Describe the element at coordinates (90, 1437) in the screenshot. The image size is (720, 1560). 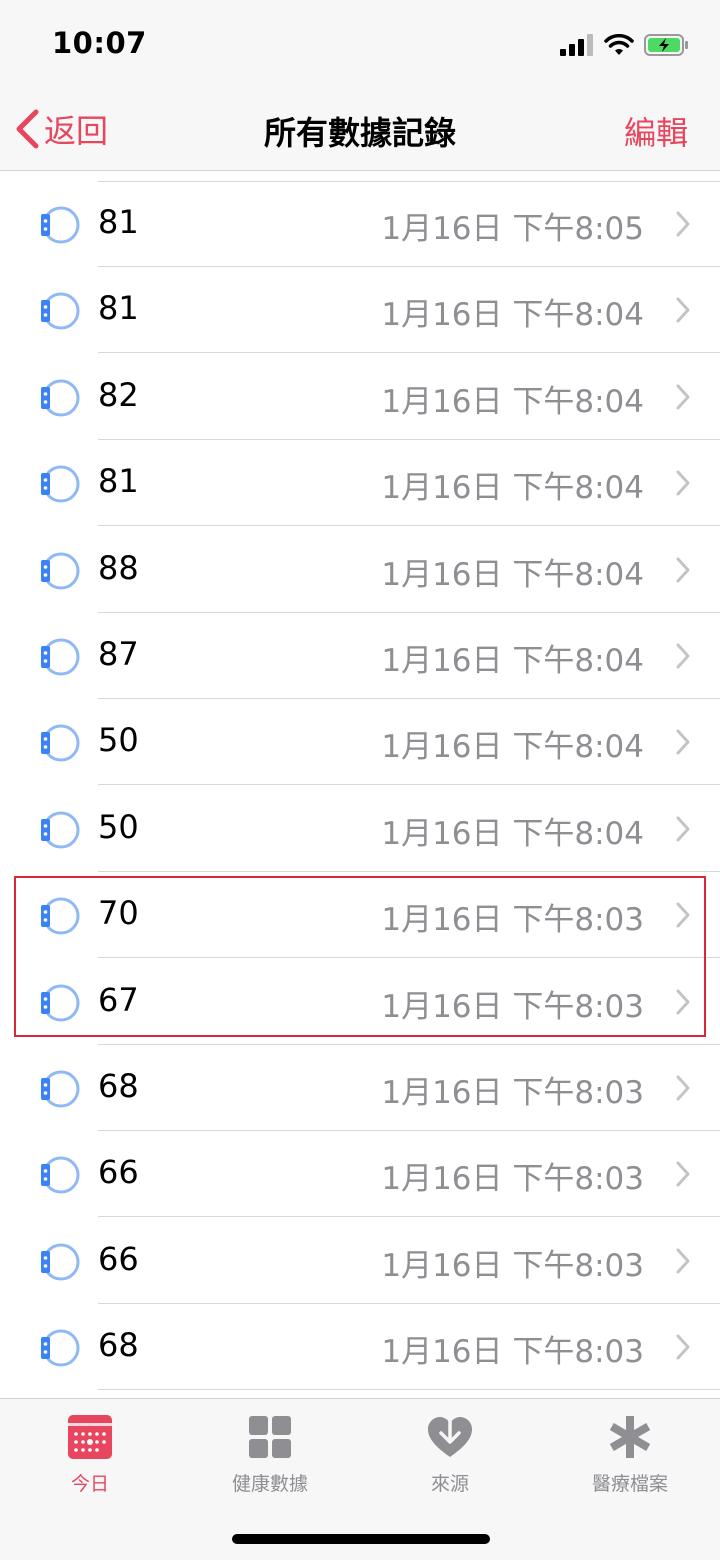
I see `calendar-icon` at that location.